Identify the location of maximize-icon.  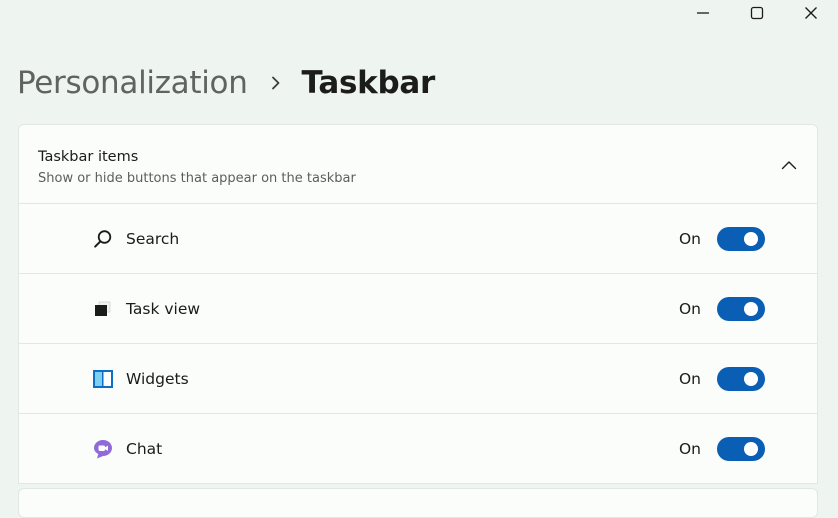
(757, 13).